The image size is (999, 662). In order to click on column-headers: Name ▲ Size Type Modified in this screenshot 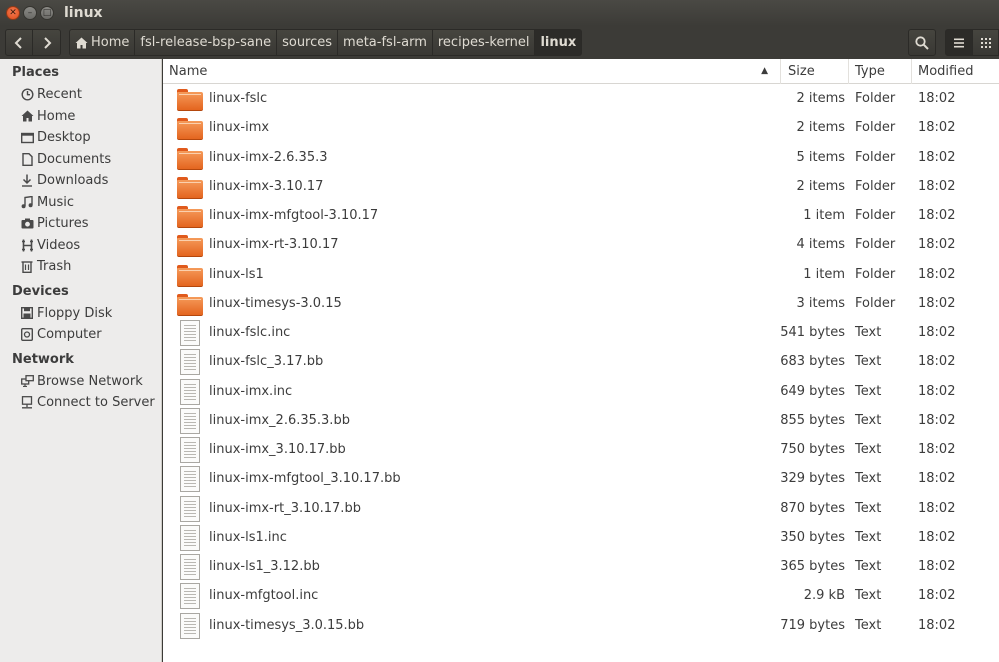, I will do `click(581, 71)`.